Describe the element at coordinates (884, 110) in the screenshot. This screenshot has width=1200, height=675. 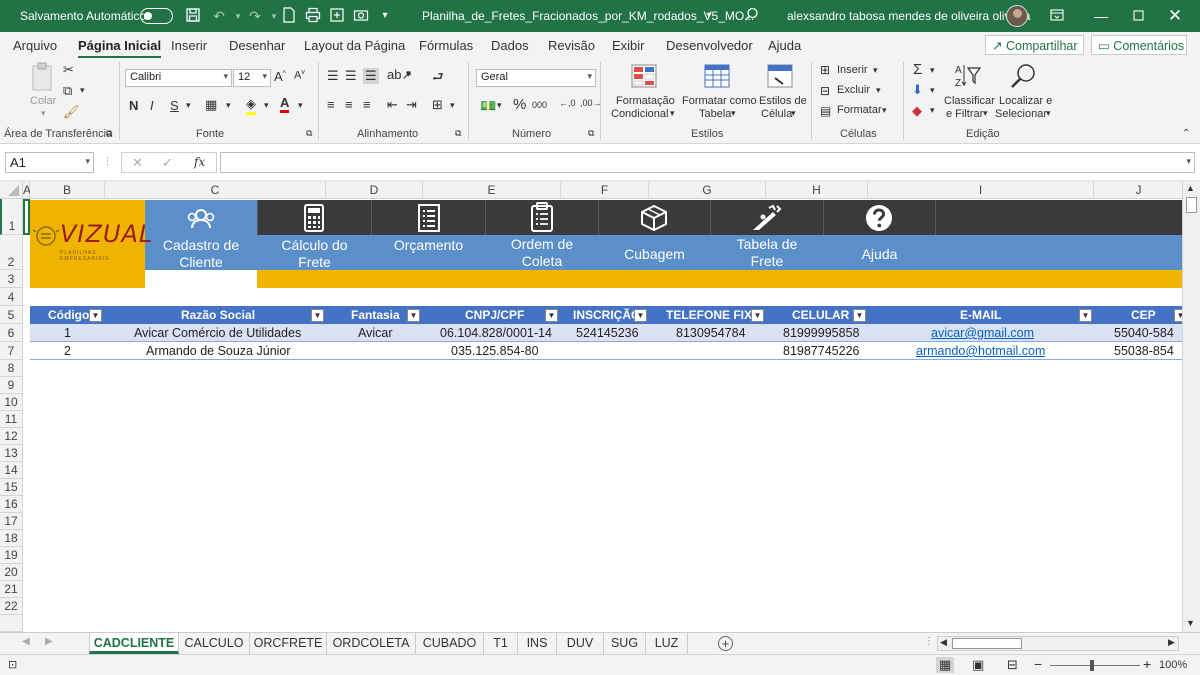
I see `format-dropdown-icon: ▾` at that location.